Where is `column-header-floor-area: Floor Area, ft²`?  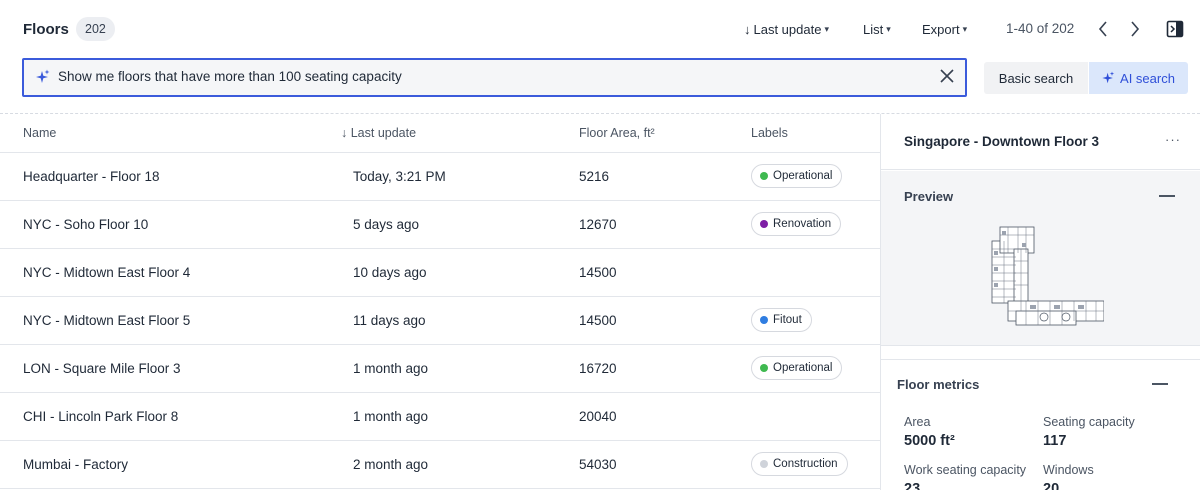
column-header-floor-area: Floor Area, ft² is located at coordinates (617, 133).